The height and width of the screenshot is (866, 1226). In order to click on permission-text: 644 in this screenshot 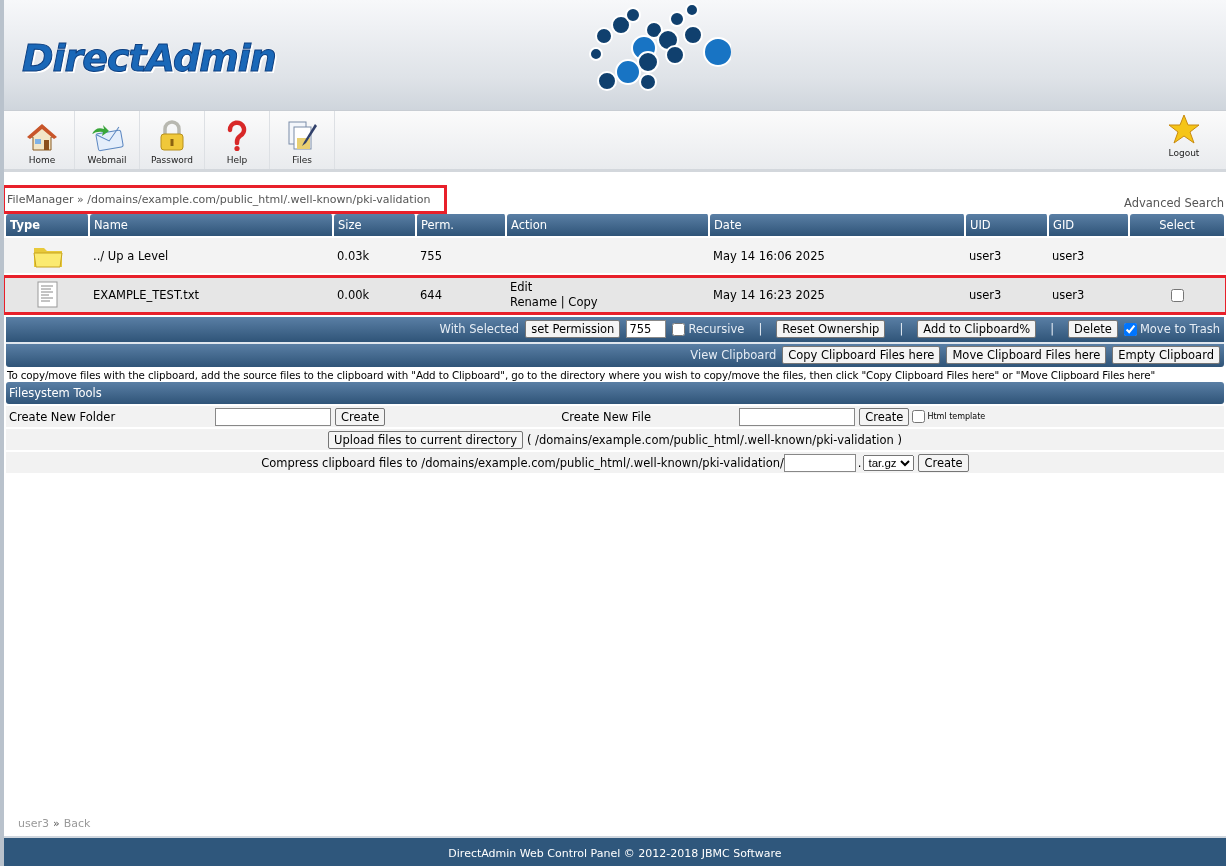, I will do `click(431, 295)`.